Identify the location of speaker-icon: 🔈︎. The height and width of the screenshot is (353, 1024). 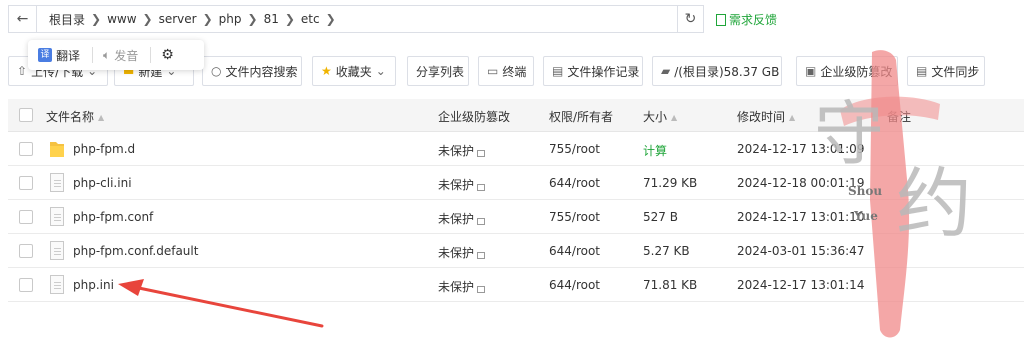
(107, 54).